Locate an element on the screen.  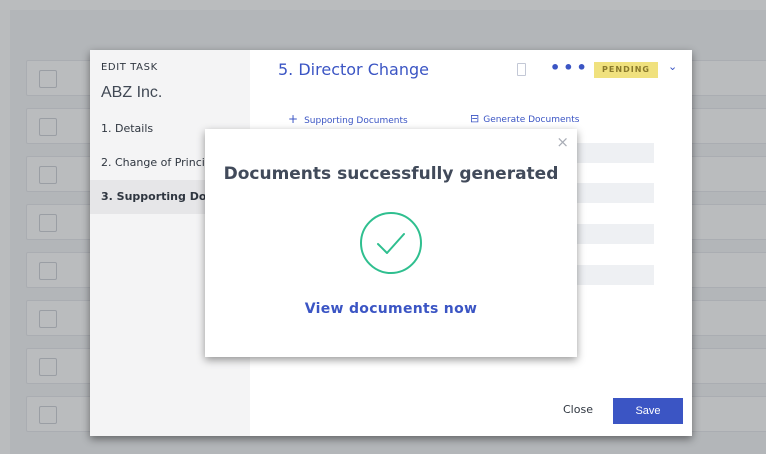
save-button: Save is located at coordinates (648, 411).